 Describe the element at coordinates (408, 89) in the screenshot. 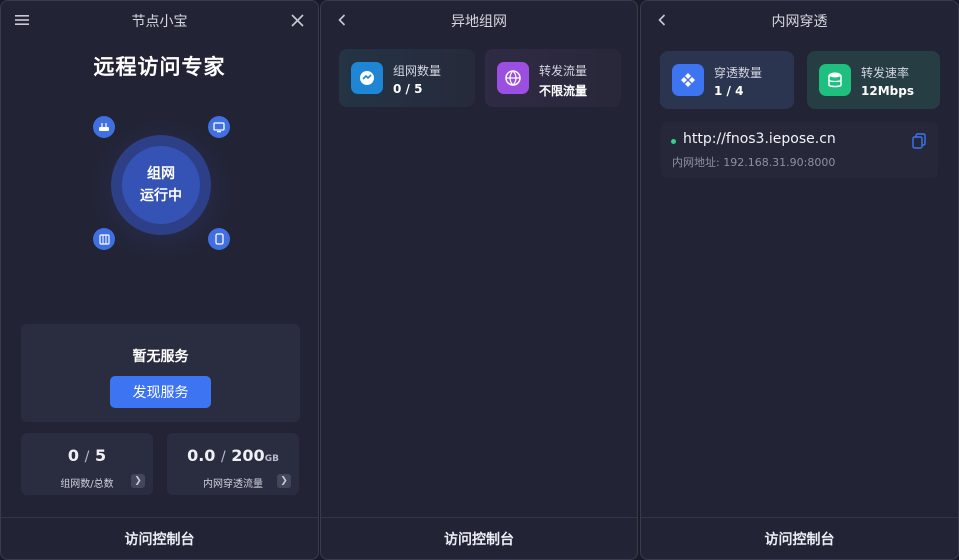

I see `card-value: 0 / 5` at that location.